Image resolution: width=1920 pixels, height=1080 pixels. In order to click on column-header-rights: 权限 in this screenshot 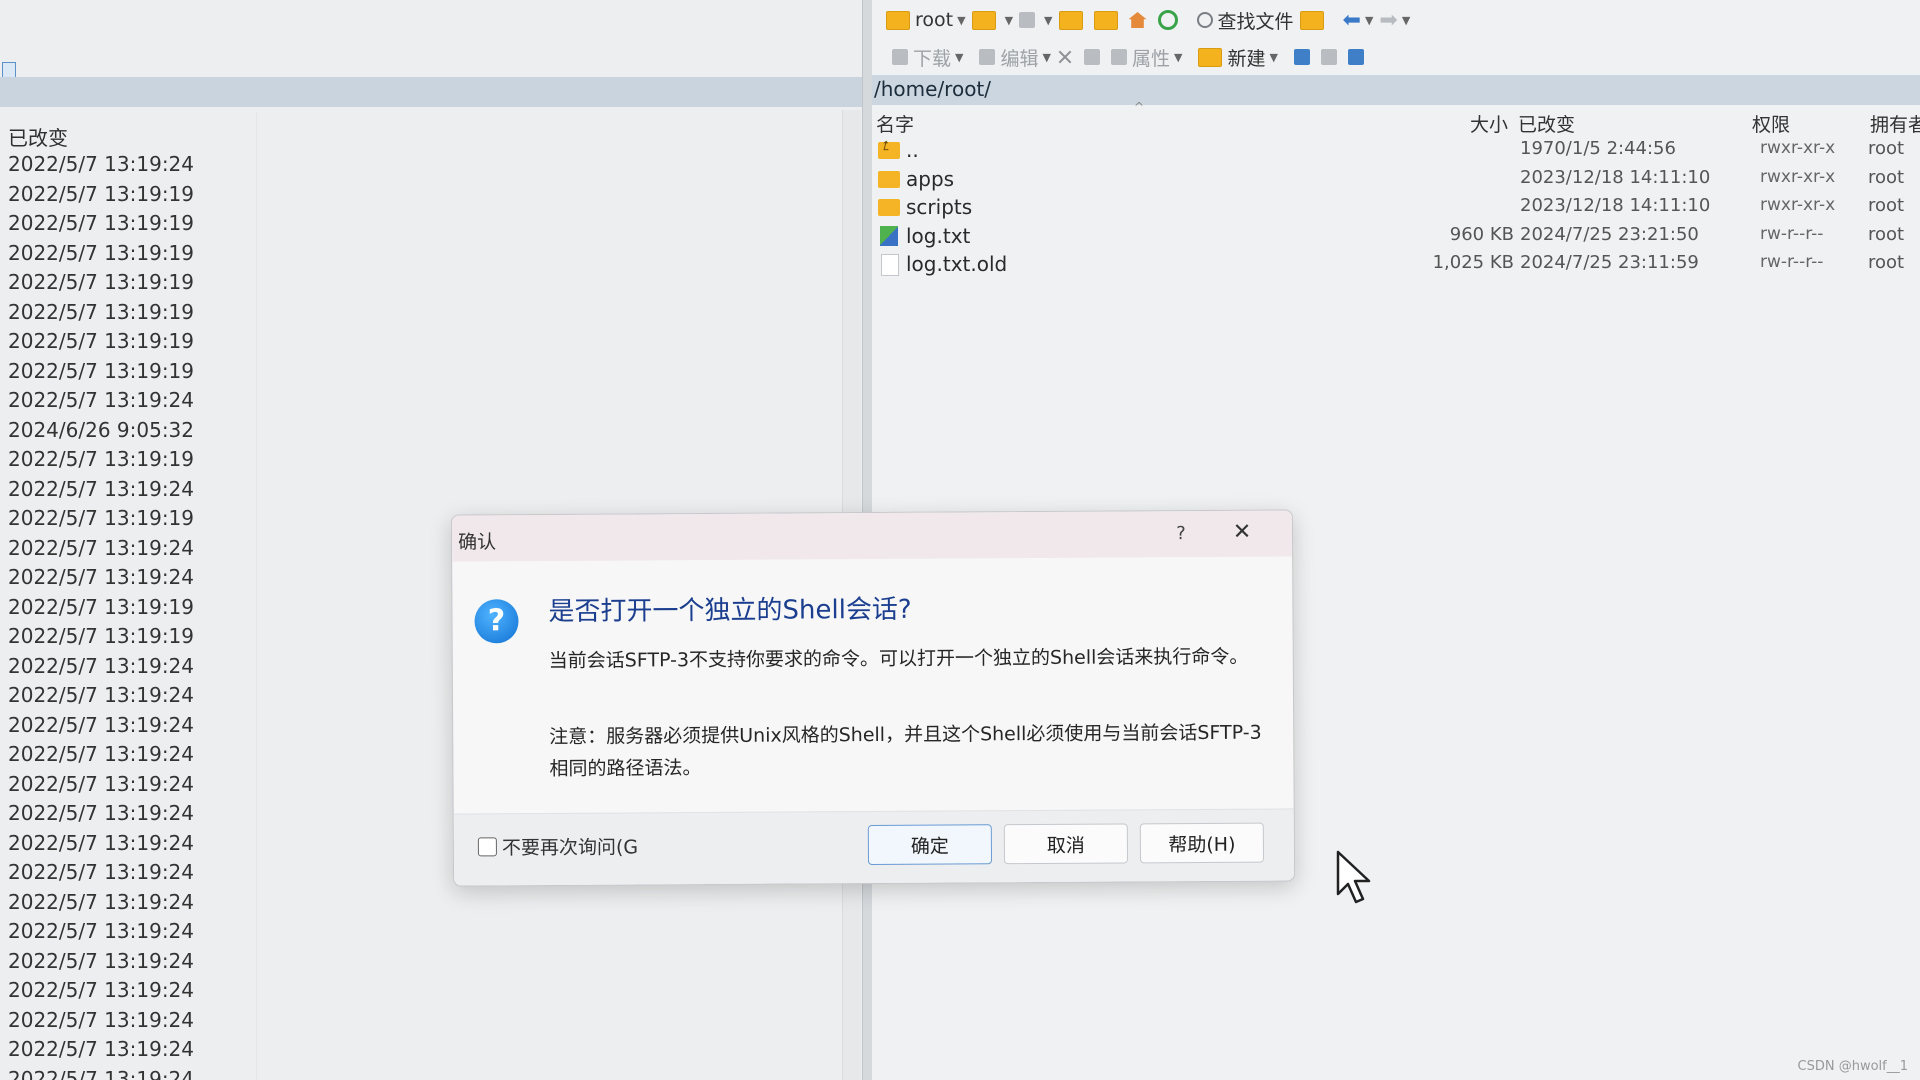, I will do `click(1771, 123)`.